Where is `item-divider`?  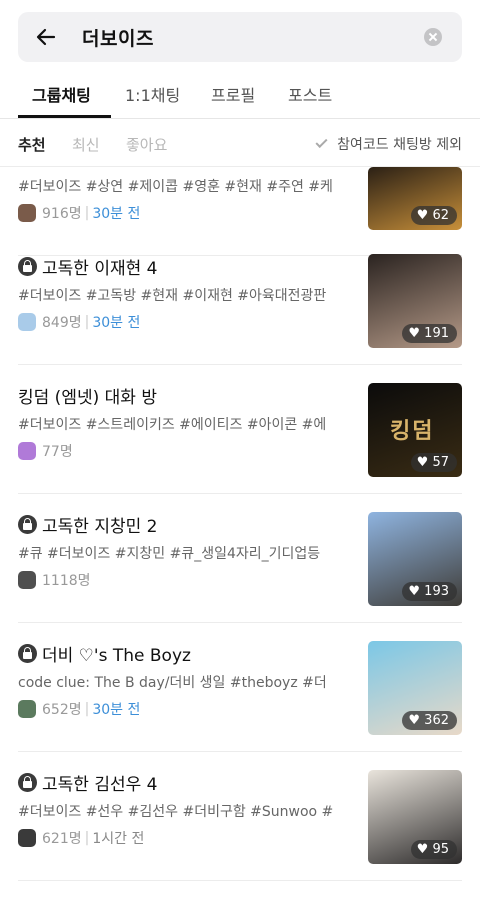
item-divider is located at coordinates (240, 880).